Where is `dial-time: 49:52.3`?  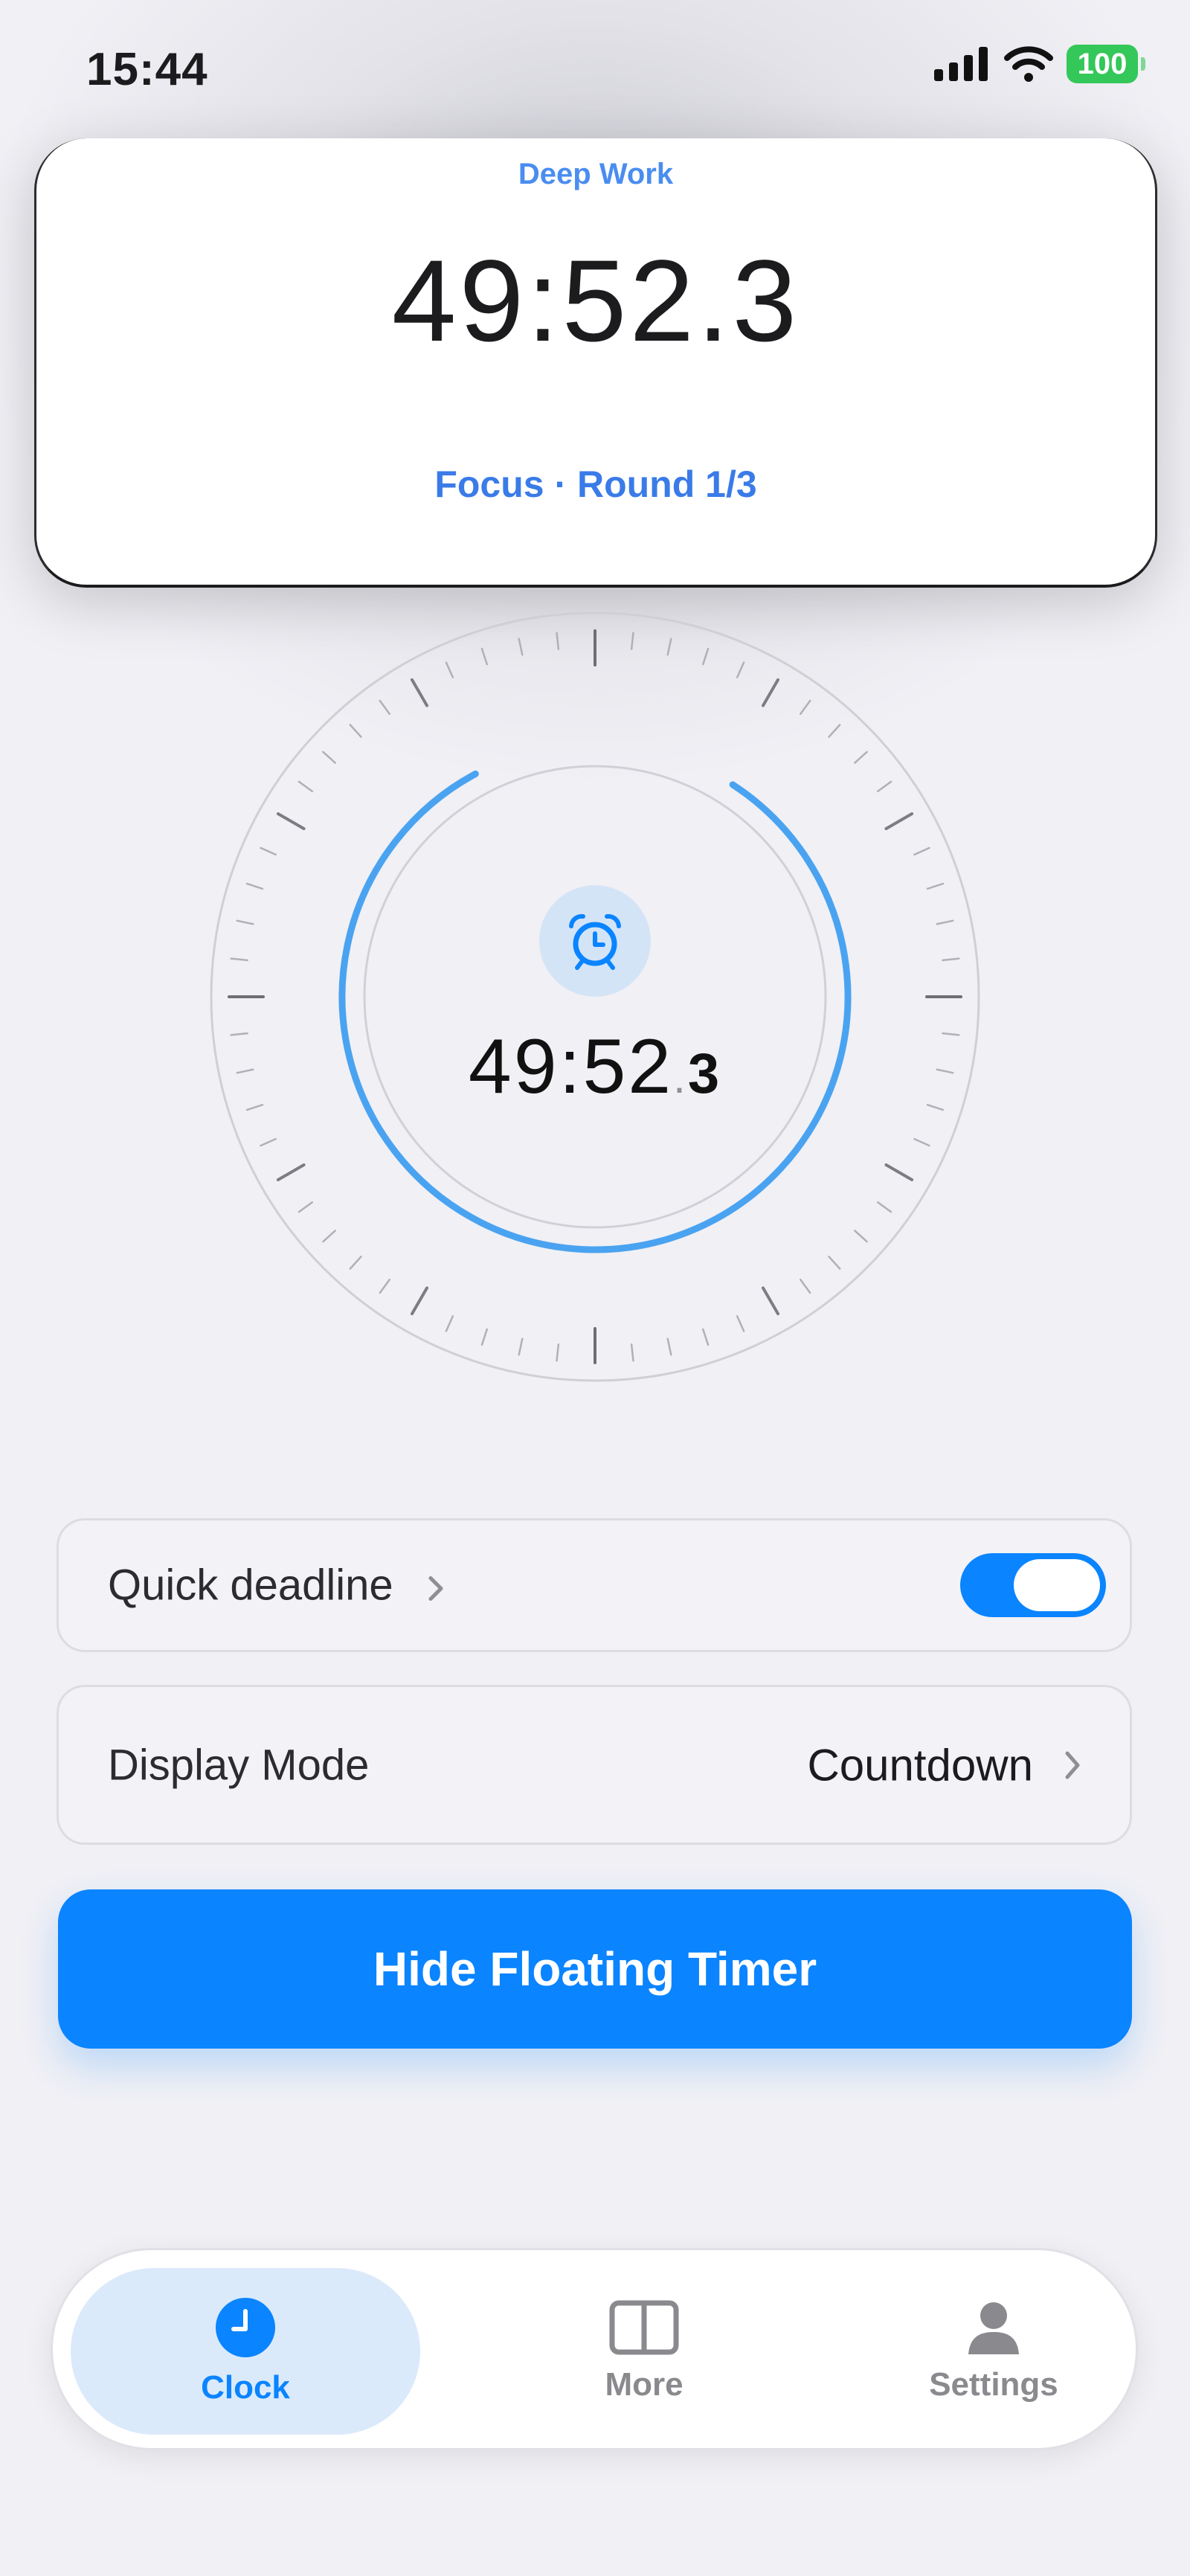 dial-time: 49:52.3 is located at coordinates (595, 1067).